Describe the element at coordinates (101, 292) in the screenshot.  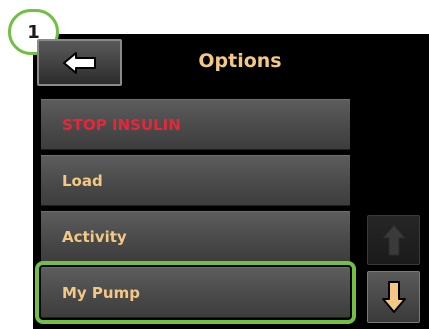
I see `menu-item-label: My Pump` at that location.